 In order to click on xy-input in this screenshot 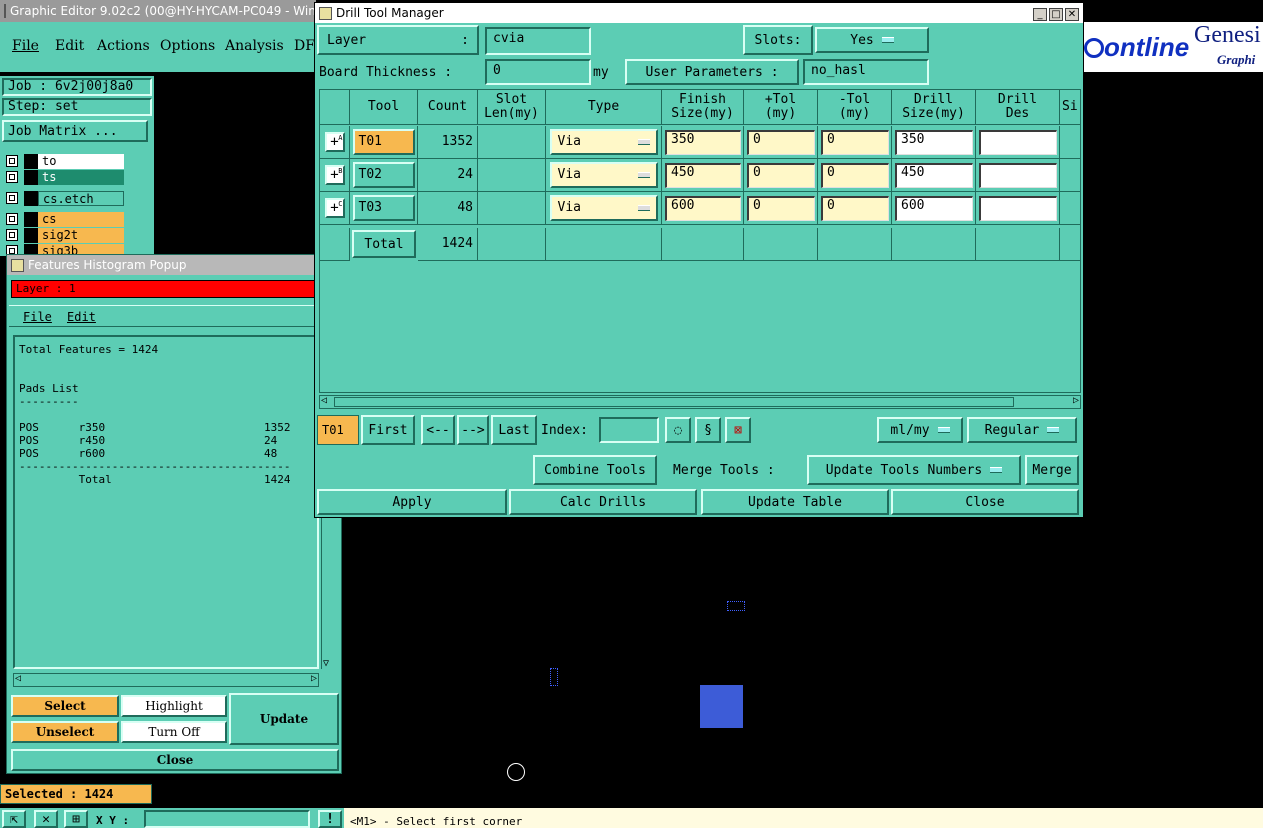, I will do `click(227, 819)`.